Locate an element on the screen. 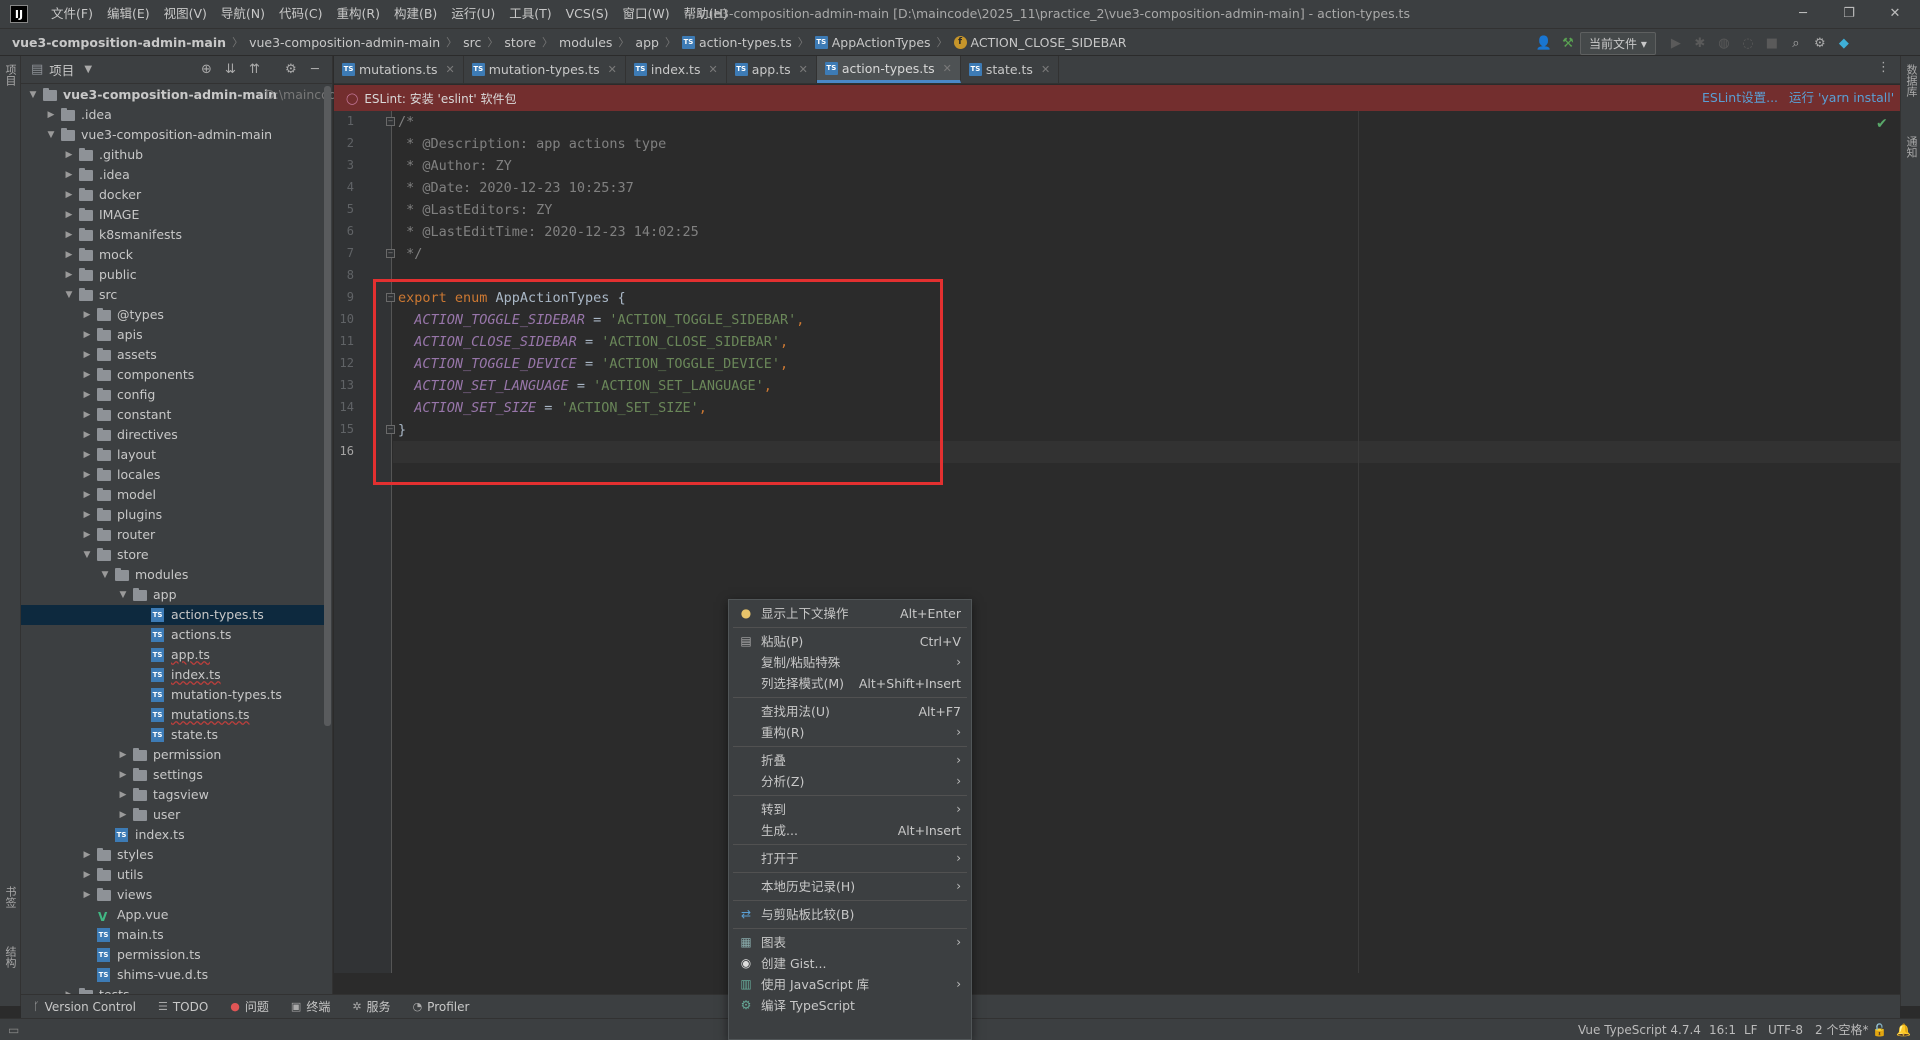  tree-row: TS shims-vue.d.ts is located at coordinates (176, 975).